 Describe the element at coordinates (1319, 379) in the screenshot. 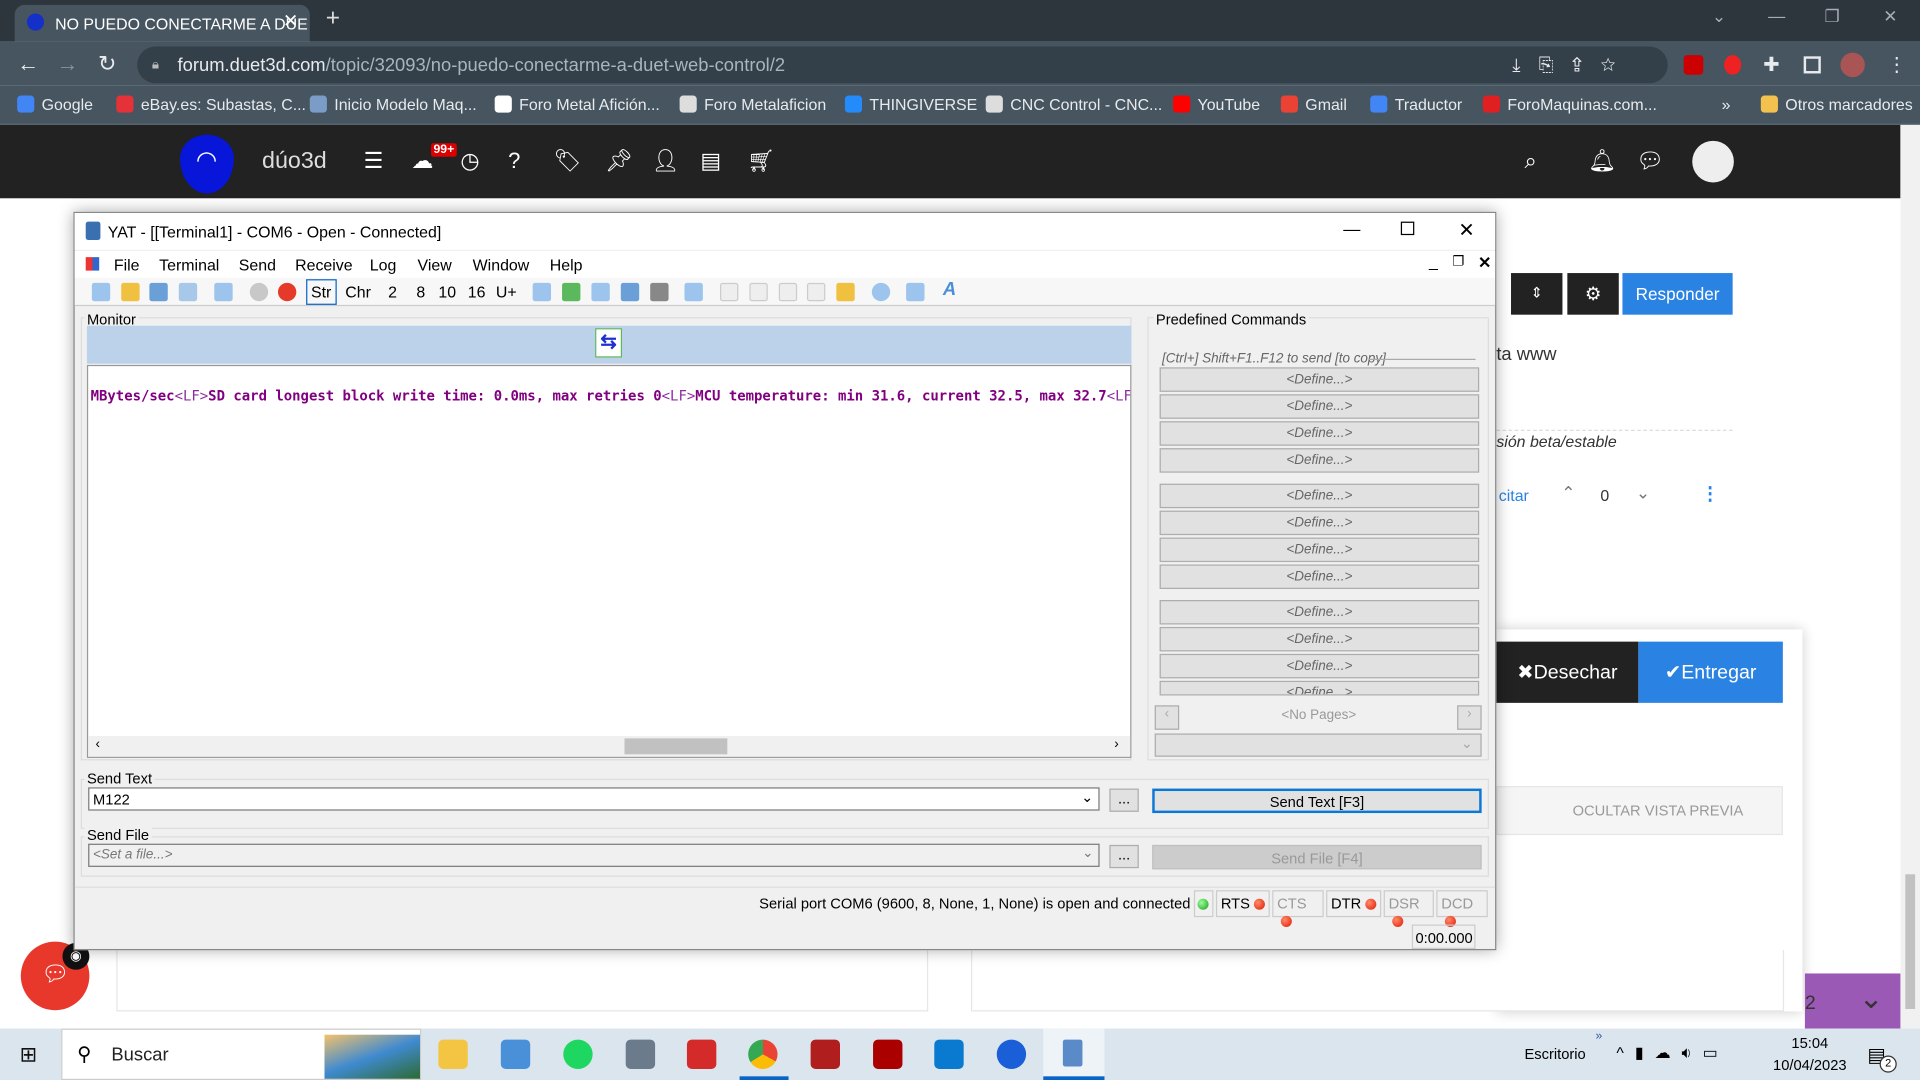

I see `predefined-command-1: <Define...>` at that location.